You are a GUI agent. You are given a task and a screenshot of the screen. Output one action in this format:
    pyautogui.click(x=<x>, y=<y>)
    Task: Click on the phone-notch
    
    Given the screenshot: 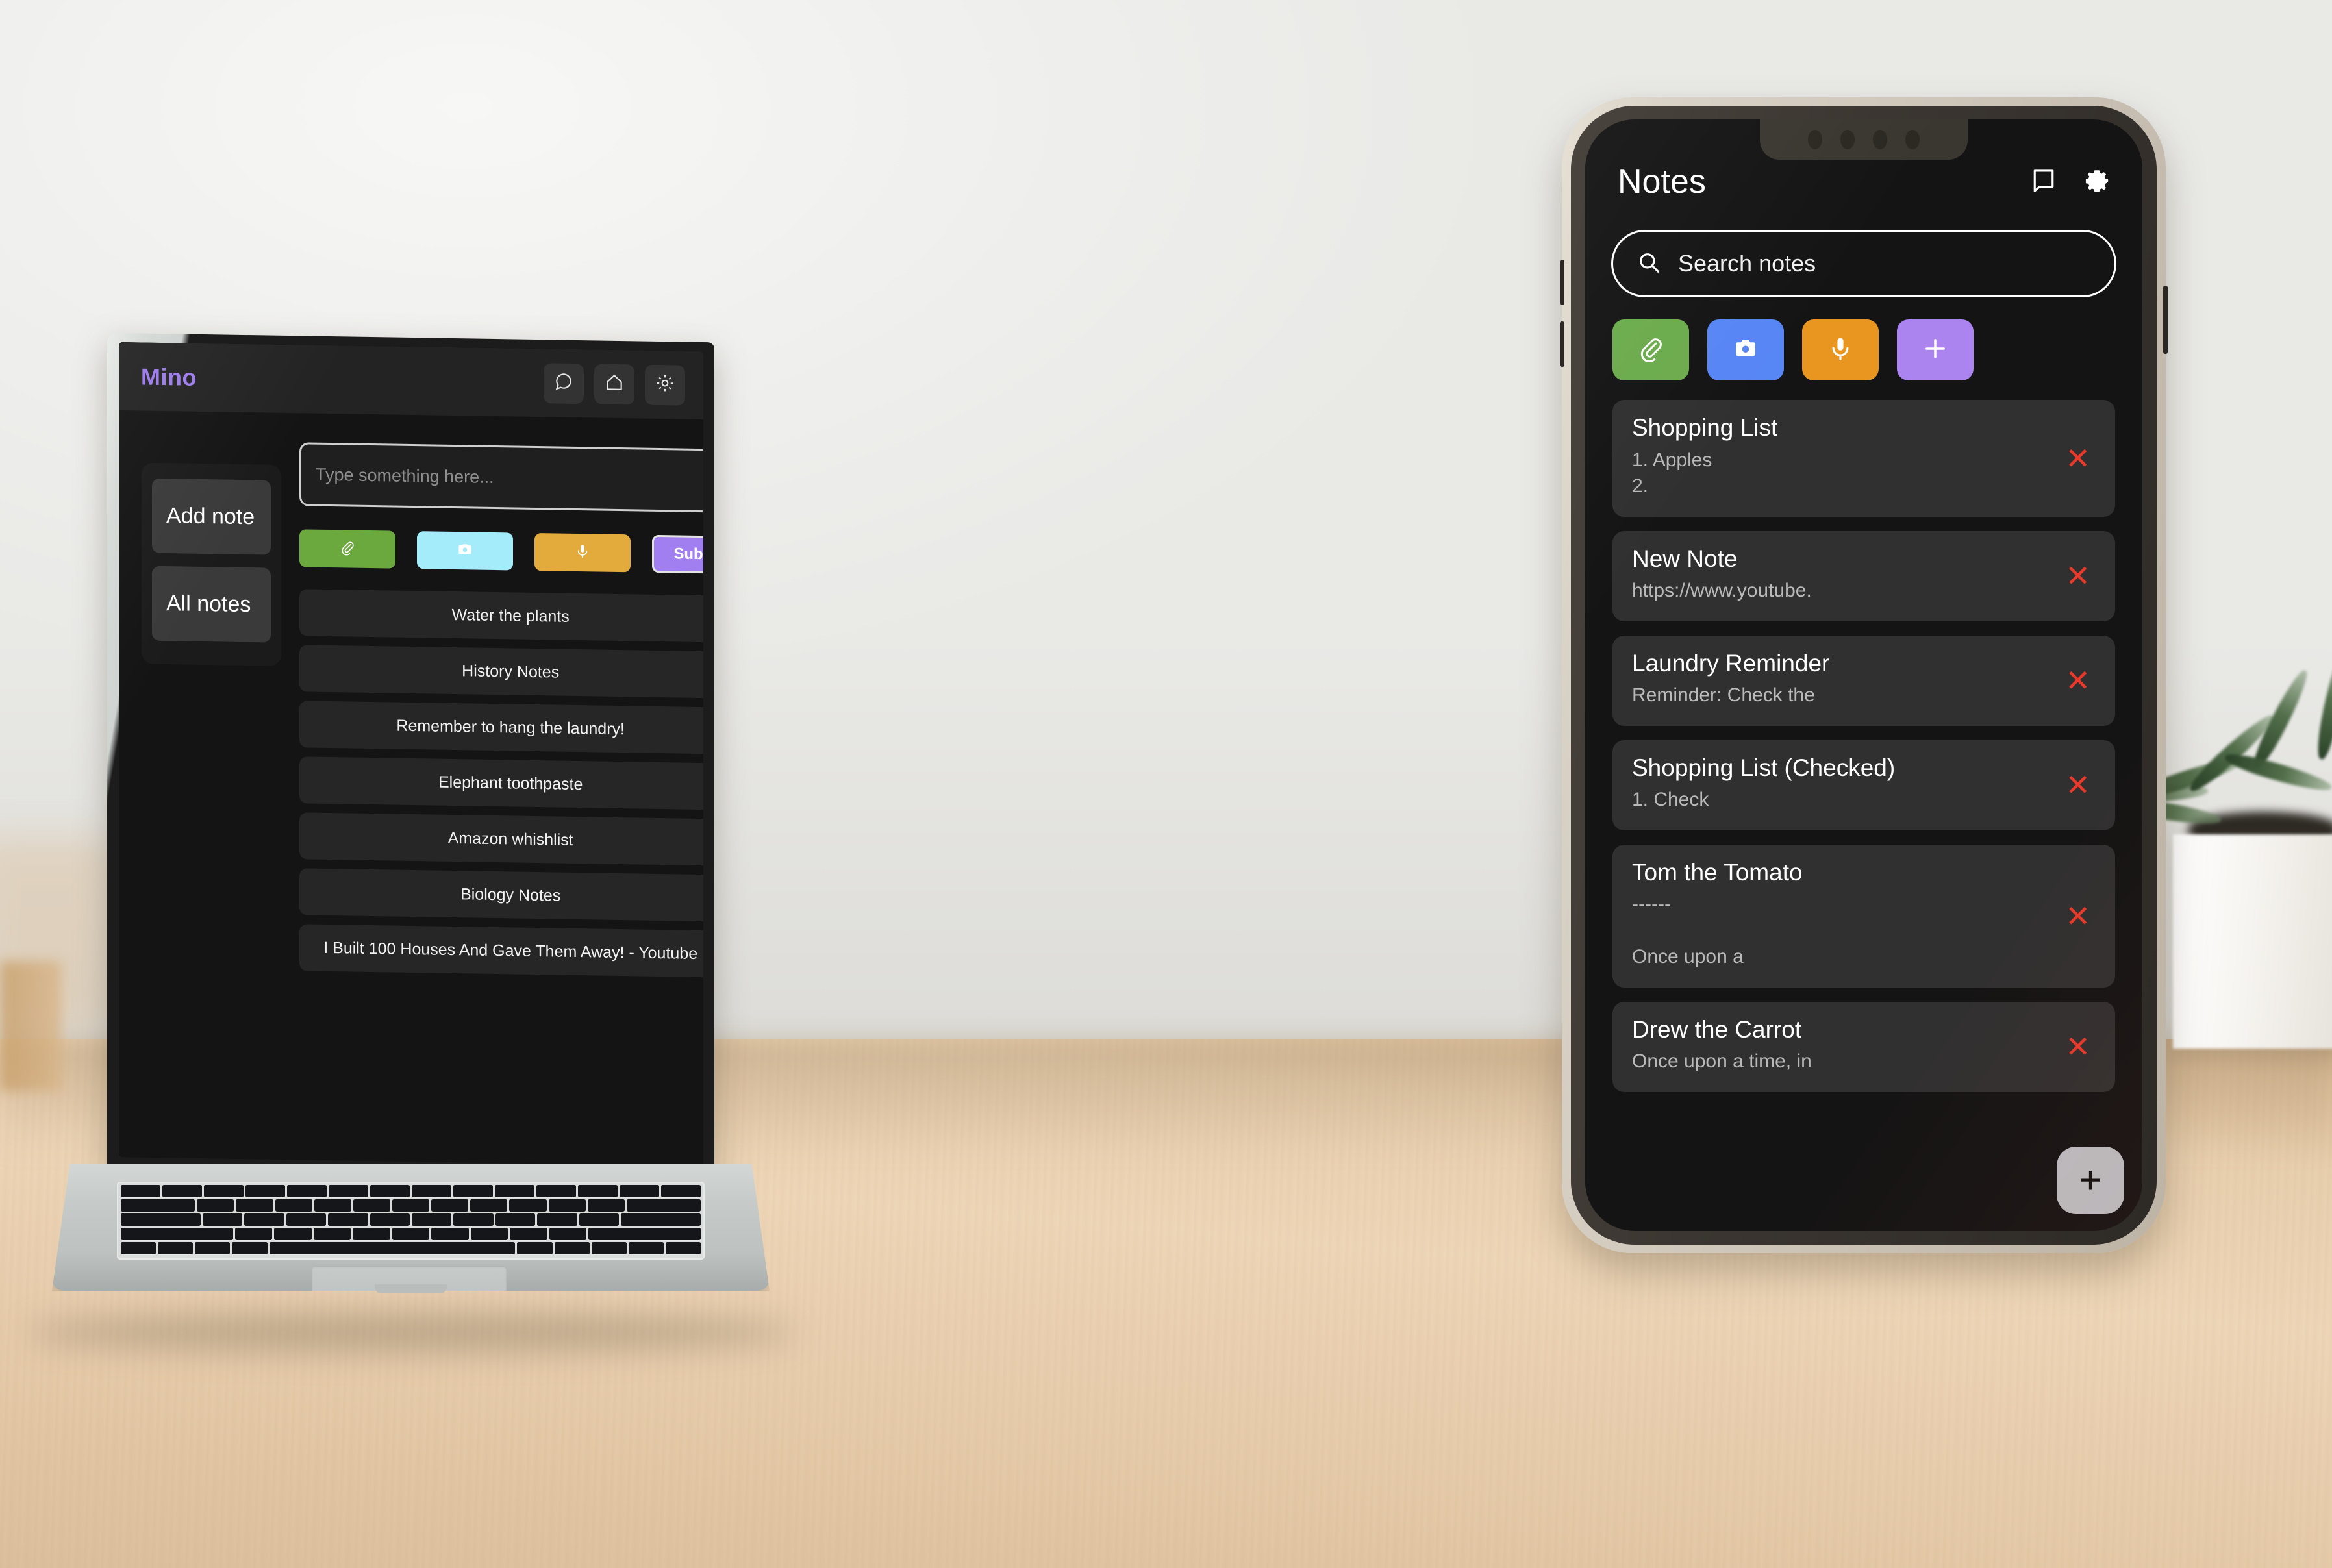 What is the action you would take?
    pyautogui.click(x=1864, y=139)
    